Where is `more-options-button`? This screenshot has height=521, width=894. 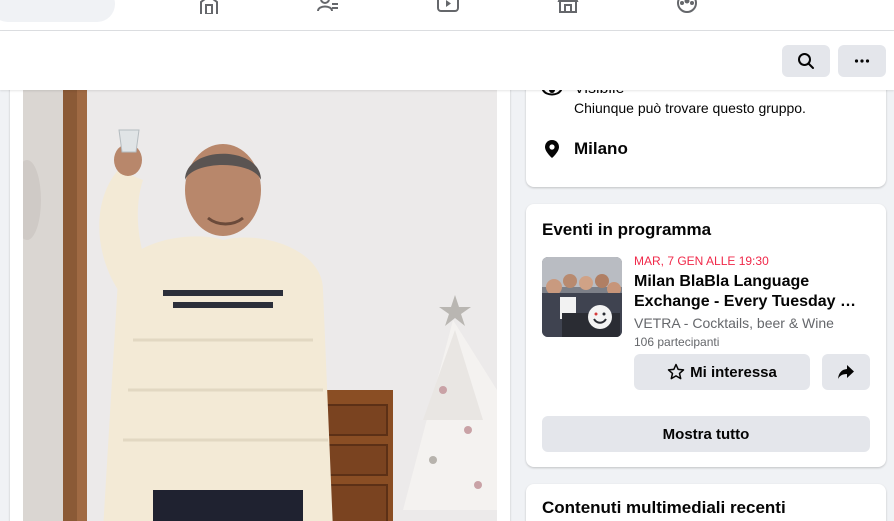
more-options-button is located at coordinates (862, 61).